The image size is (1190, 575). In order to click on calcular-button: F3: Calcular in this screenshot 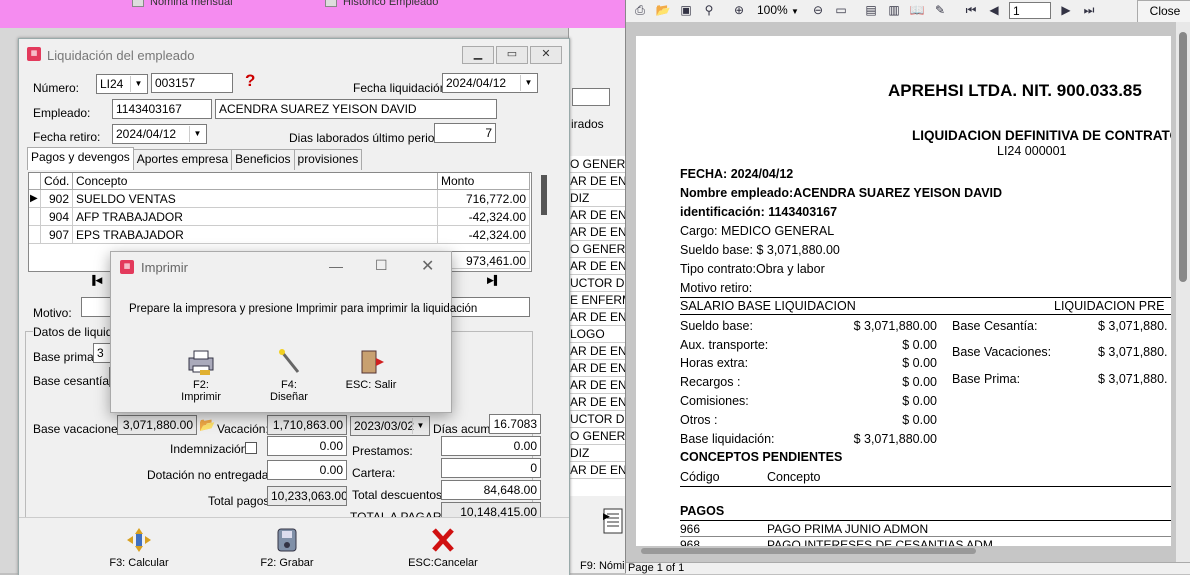, I will do `click(139, 547)`.